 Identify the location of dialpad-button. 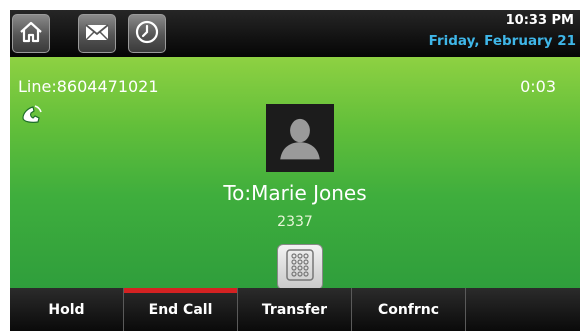
(300, 267).